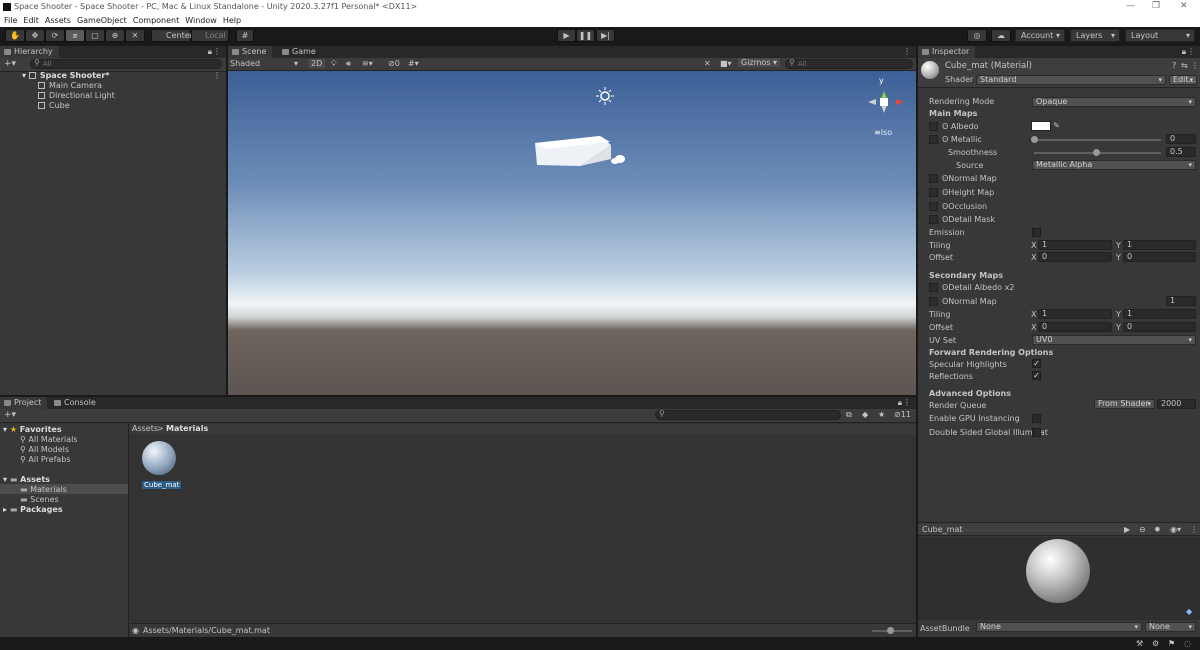  I want to click on tiling-y-field: 1, so click(1159, 245).